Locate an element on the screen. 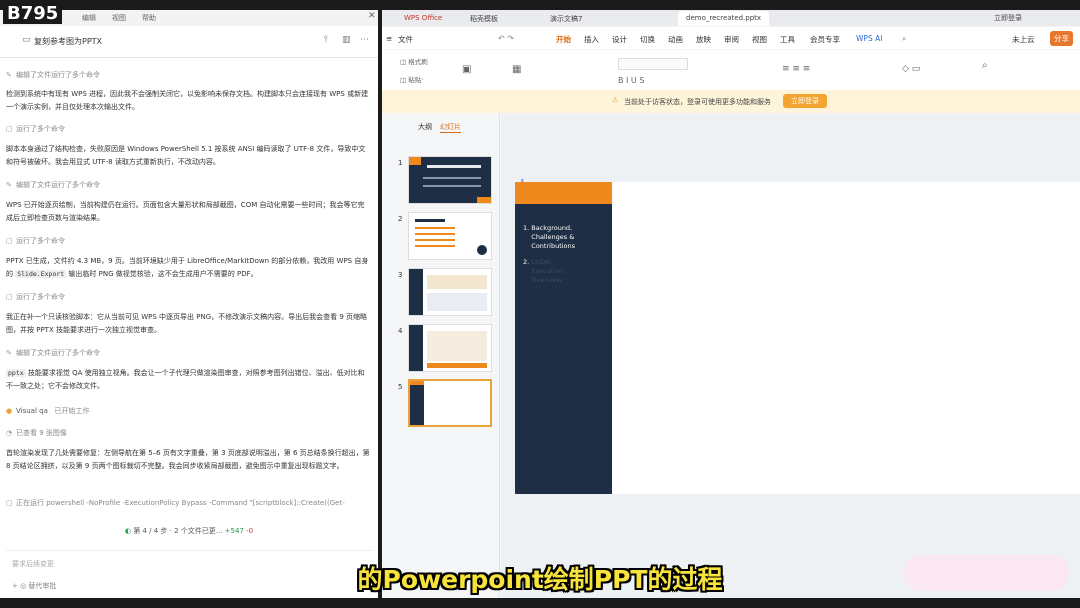 Image resolution: width=1080 pixels, height=608 pixels. format-painter-button: ◫ 格式刷 is located at coordinates (414, 61).